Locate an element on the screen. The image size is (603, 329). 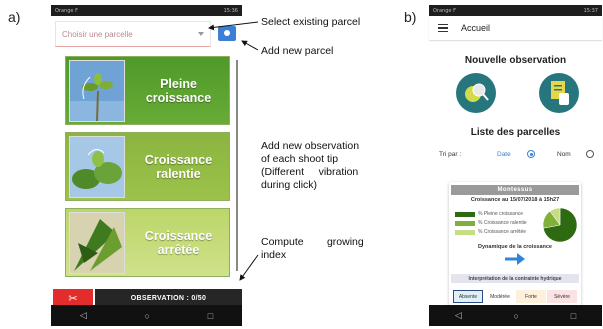
status-bar: Orange F 15:37 is located at coordinates (515, 10).